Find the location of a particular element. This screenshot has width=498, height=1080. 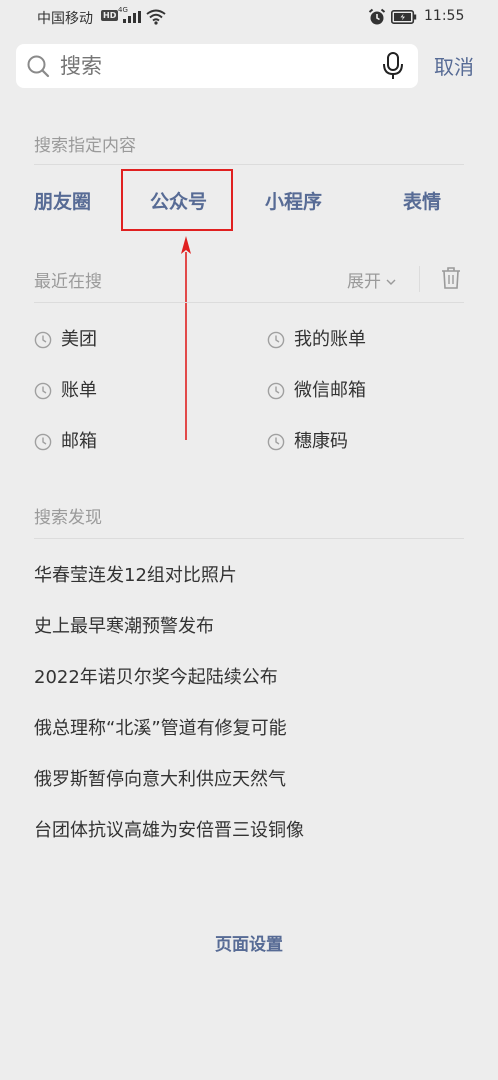

discover-title: 搜索发现 is located at coordinates (68, 518).